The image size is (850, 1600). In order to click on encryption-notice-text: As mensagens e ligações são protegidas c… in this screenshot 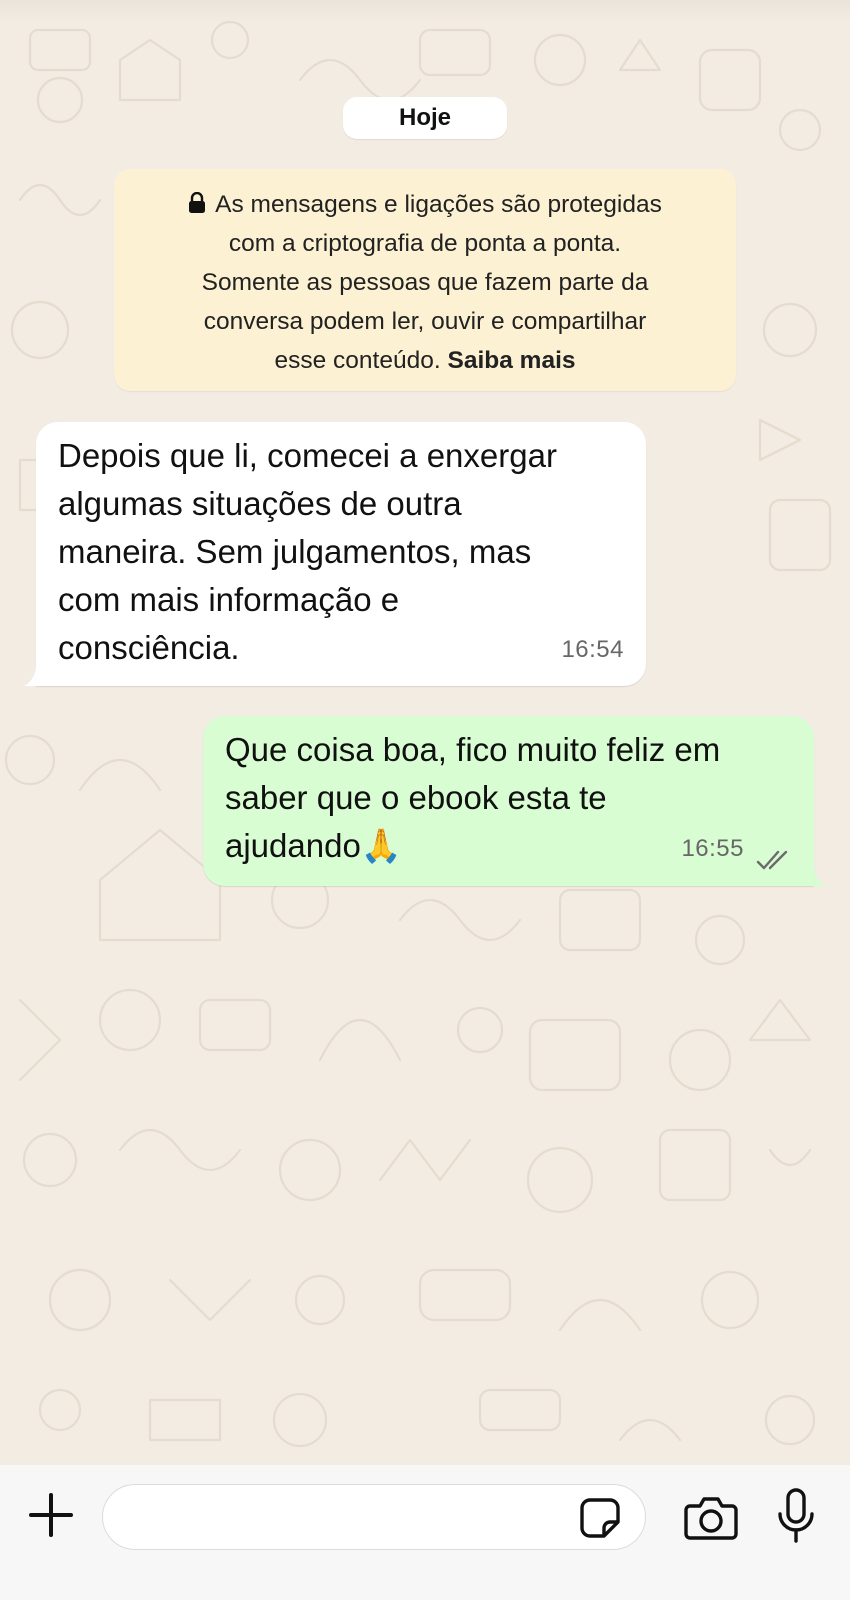, I will do `click(431, 282)`.